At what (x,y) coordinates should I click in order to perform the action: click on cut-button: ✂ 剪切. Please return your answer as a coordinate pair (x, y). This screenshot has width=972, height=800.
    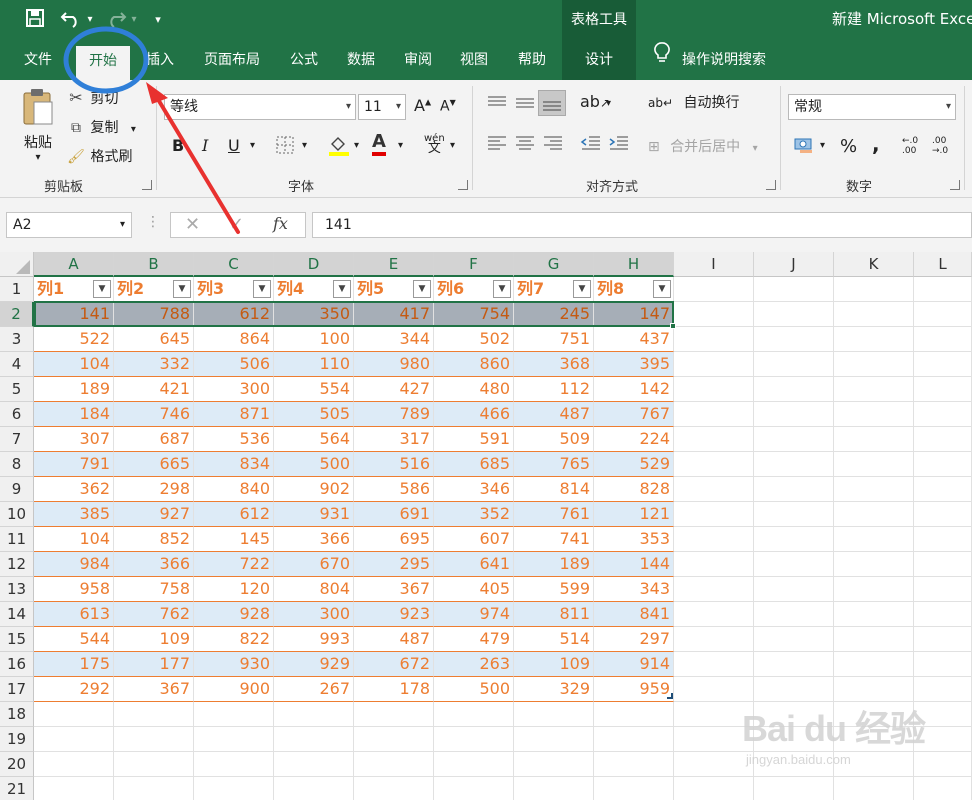
    Looking at the image, I should click on (92, 98).